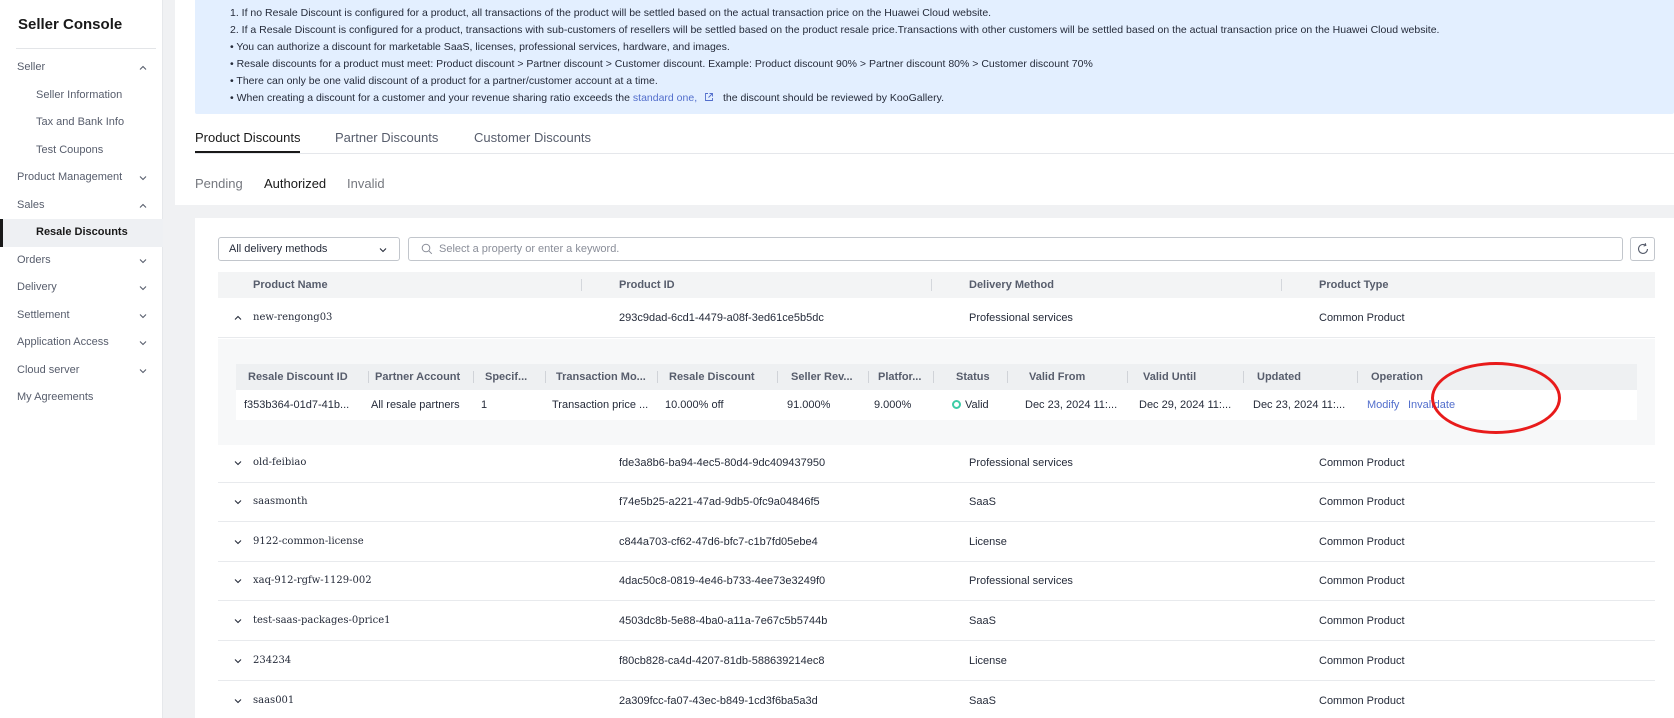 This screenshot has width=1674, height=718. I want to click on sidebar-item-label: Test Coupons, so click(70, 149).